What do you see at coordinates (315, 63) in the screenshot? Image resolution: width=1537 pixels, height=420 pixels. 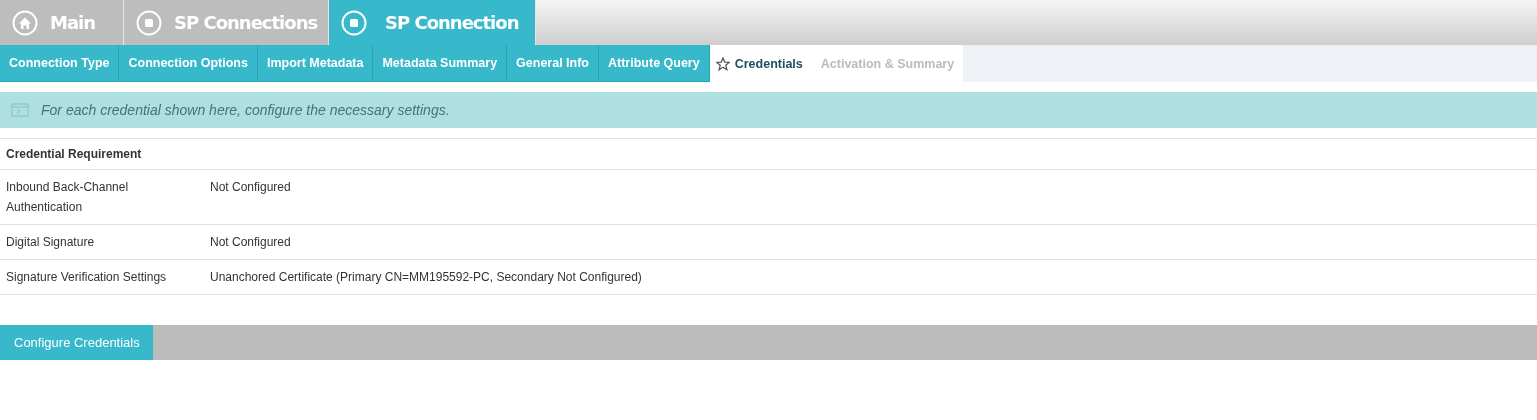 I see `step-tab: Import Metadata` at bounding box center [315, 63].